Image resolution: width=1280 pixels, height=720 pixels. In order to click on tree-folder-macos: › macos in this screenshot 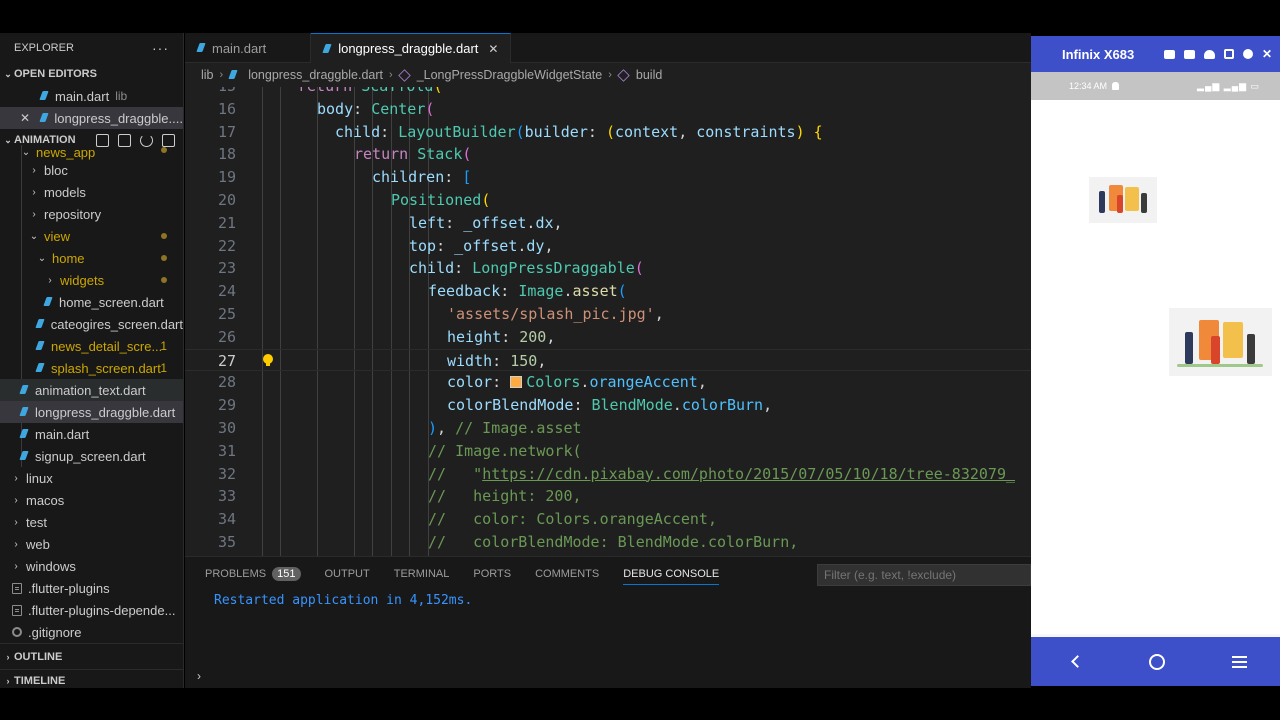, I will do `click(91, 500)`.